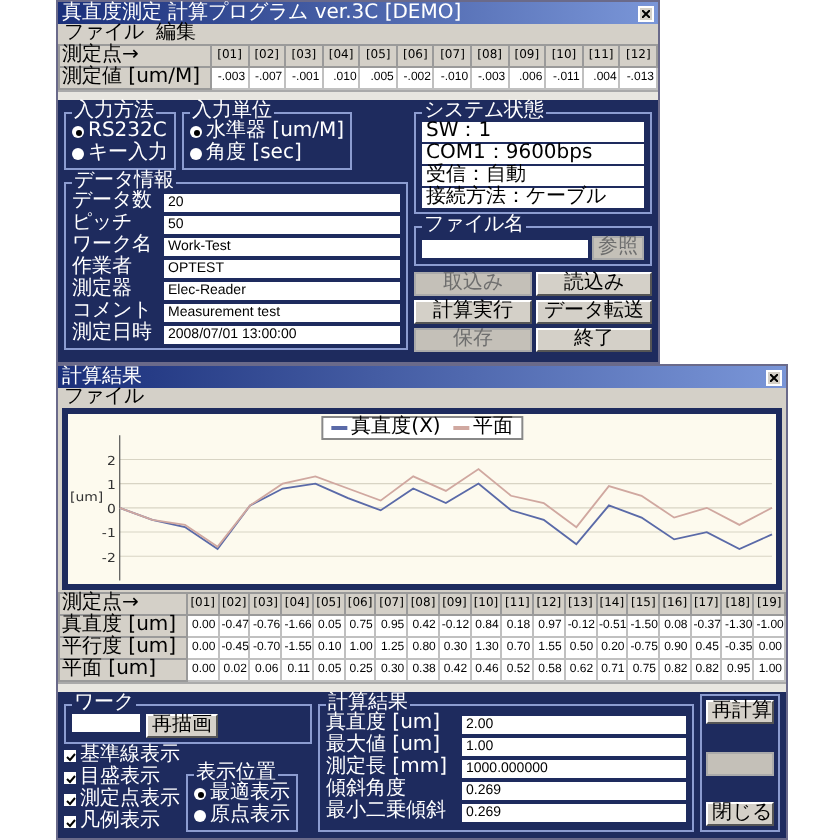 The width and height of the screenshot is (840, 840). Describe the element at coordinates (130, 800) in the screenshot. I see `checkbox-label: 測定点表示` at that location.